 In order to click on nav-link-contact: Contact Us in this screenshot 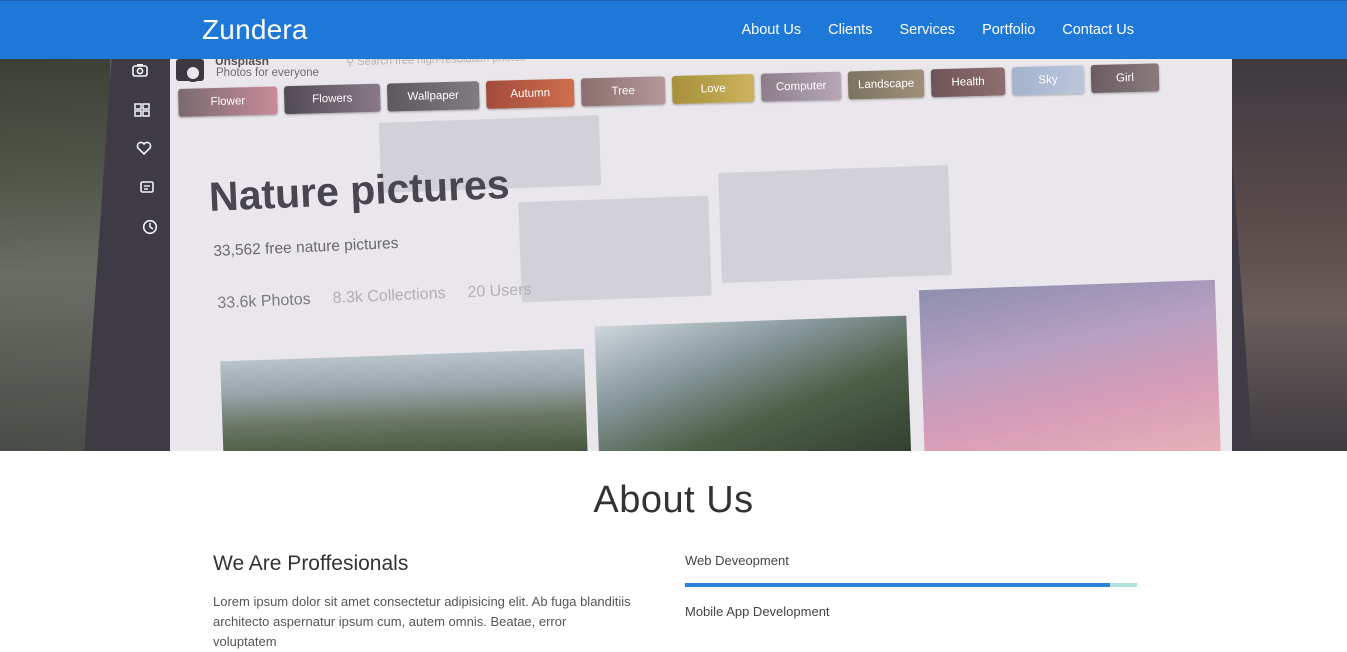, I will do `click(1098, 30)`.